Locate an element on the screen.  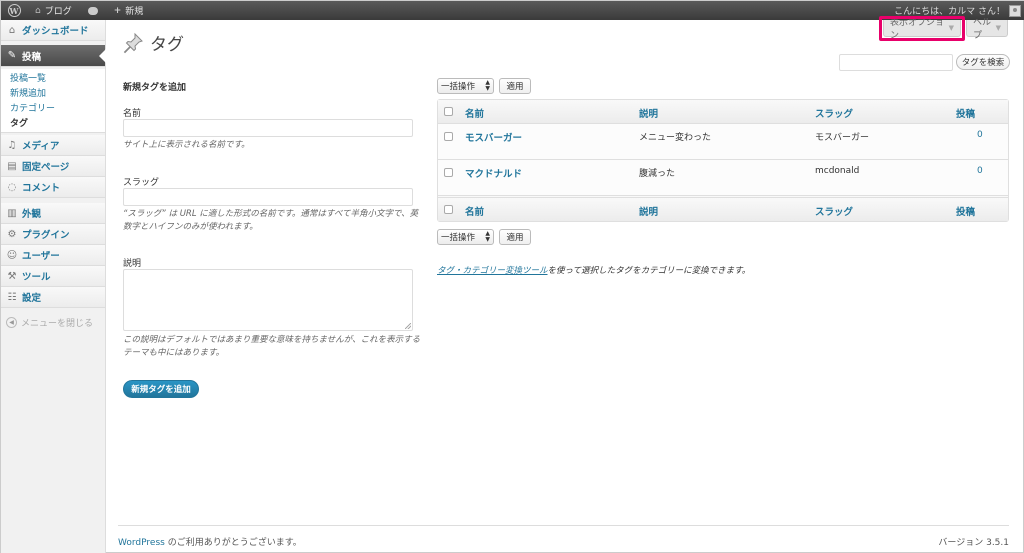
column-description-footer: 説明 is located at coordinates (648, 211).